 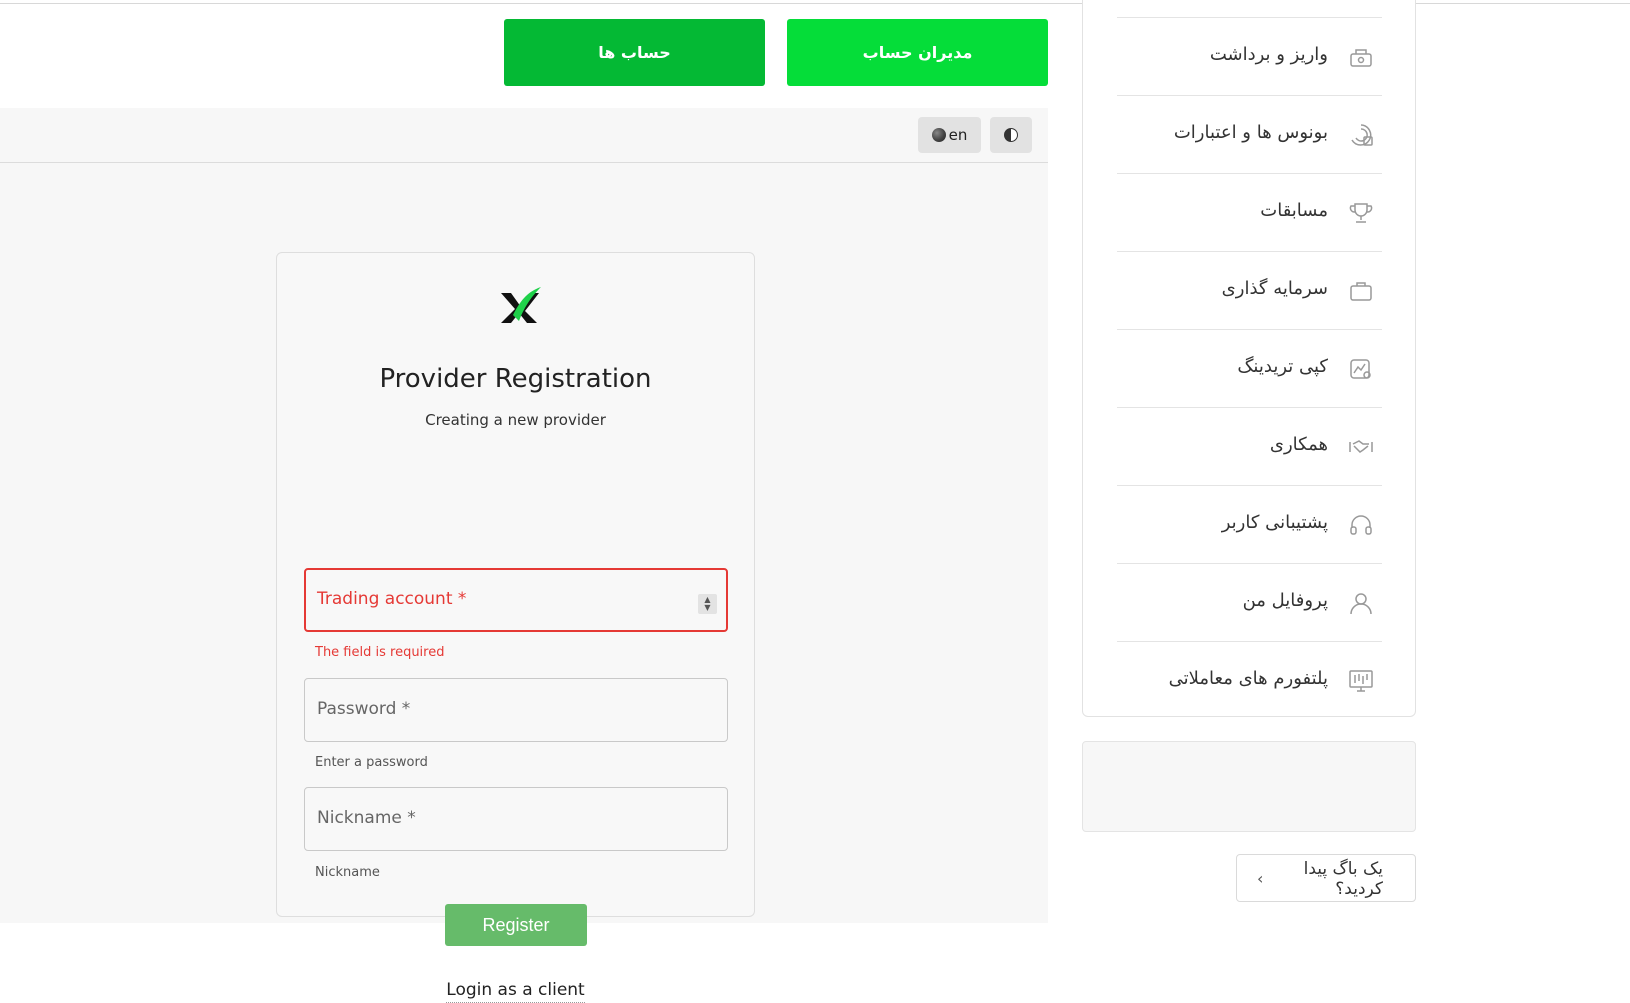 What do you see at coordinates (634, 52) in the screenshot?
I see `accounts-button: حساب ها` at bounding box center [634, 52].